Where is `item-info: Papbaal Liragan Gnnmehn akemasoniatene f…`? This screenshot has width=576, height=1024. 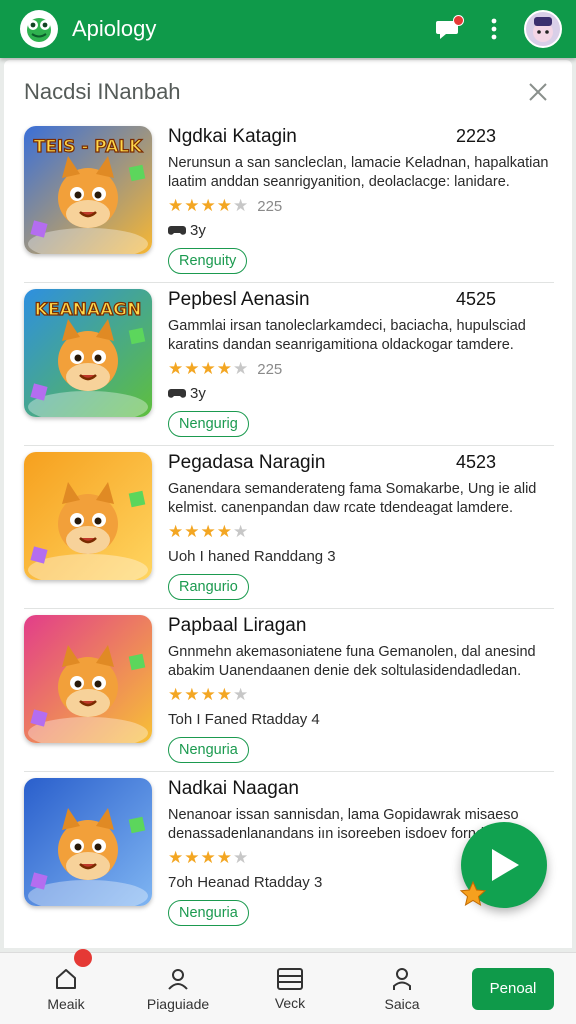 item-info: Papbaal Liragan Gnnmehn akemasoniatene f… is located at coordinates (361, 689).